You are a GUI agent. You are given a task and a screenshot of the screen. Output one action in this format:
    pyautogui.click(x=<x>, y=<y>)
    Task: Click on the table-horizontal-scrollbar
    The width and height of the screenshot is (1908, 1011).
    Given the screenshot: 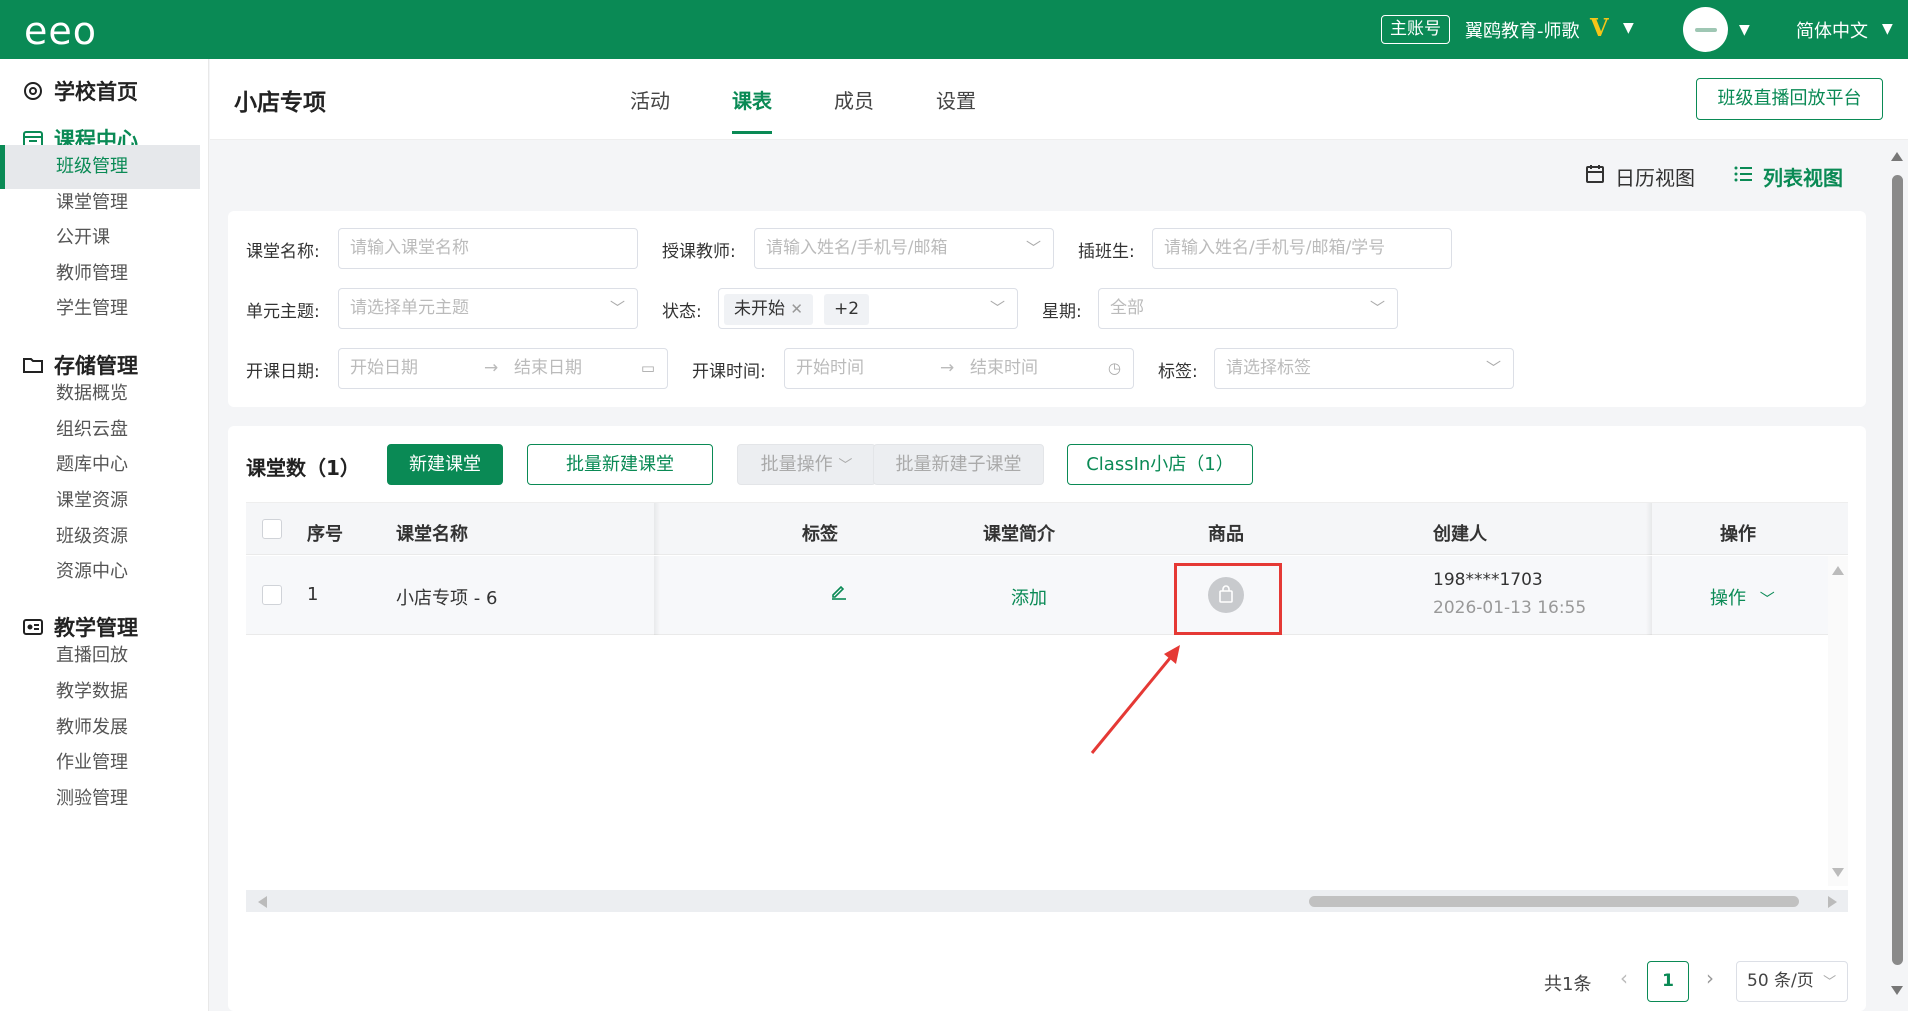 What is the action you would take?
    pyautogui.click(x=1047, y=901)
    